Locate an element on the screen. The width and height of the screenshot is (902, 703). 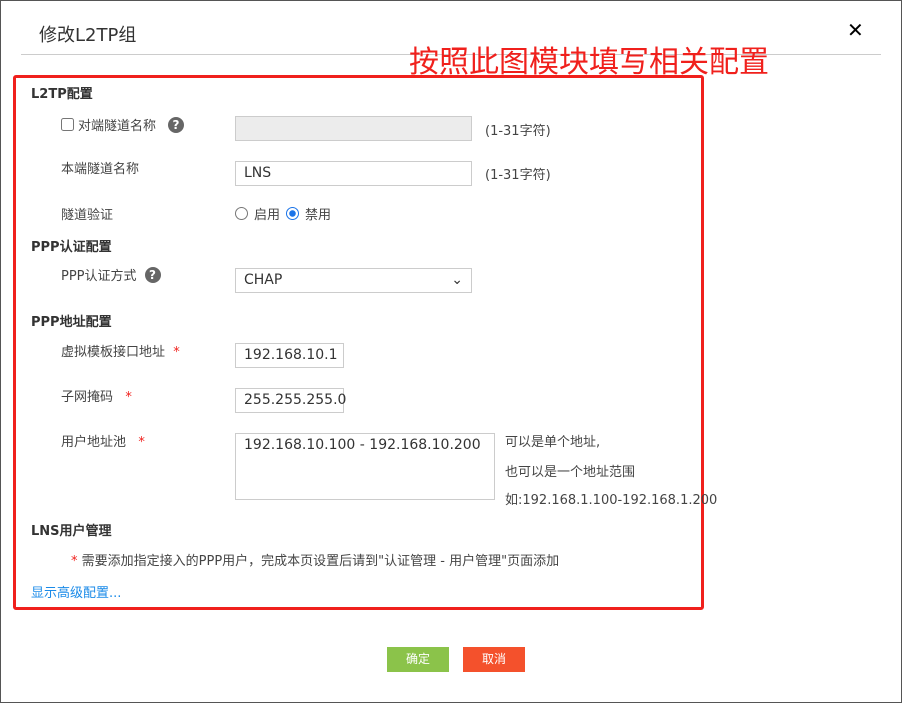
pool-hint-2: 也可以是一个地址范围 is located at coordinates (570, 472).